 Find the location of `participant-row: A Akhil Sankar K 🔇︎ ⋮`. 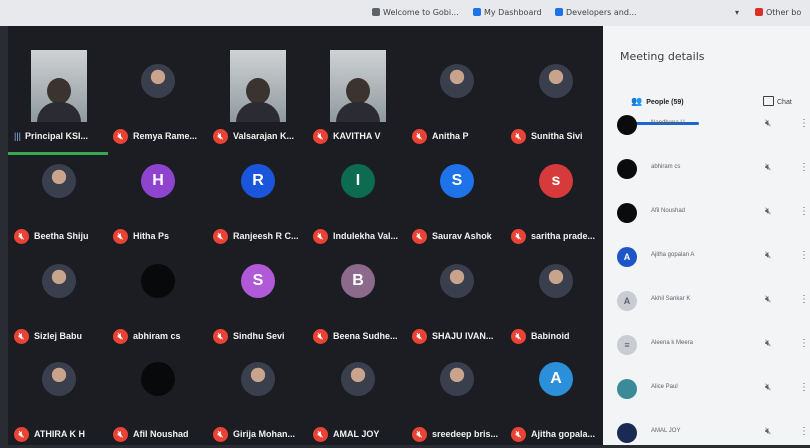

participant-row: A Akhil Sankar K 🔇︎ ⋮ is located at coordinates (712, 301).